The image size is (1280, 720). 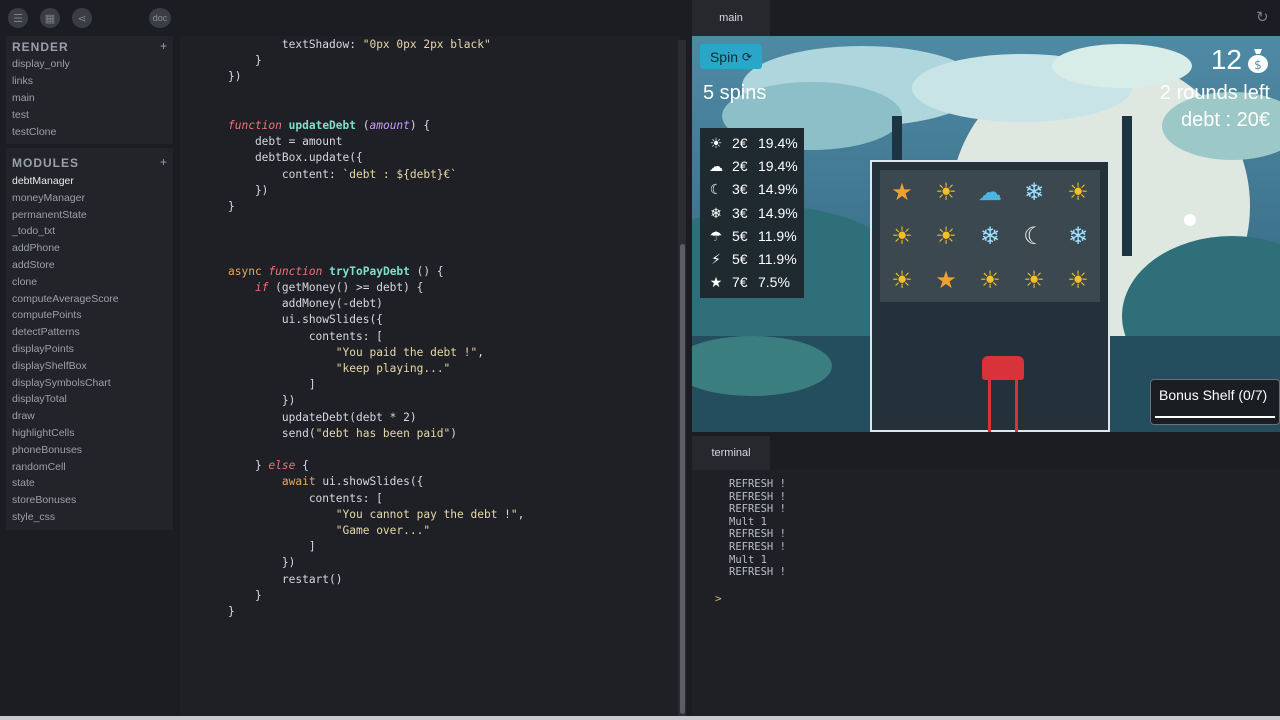 I want to click on sidebar-item-draw: draw, so click(x=23, y=416).